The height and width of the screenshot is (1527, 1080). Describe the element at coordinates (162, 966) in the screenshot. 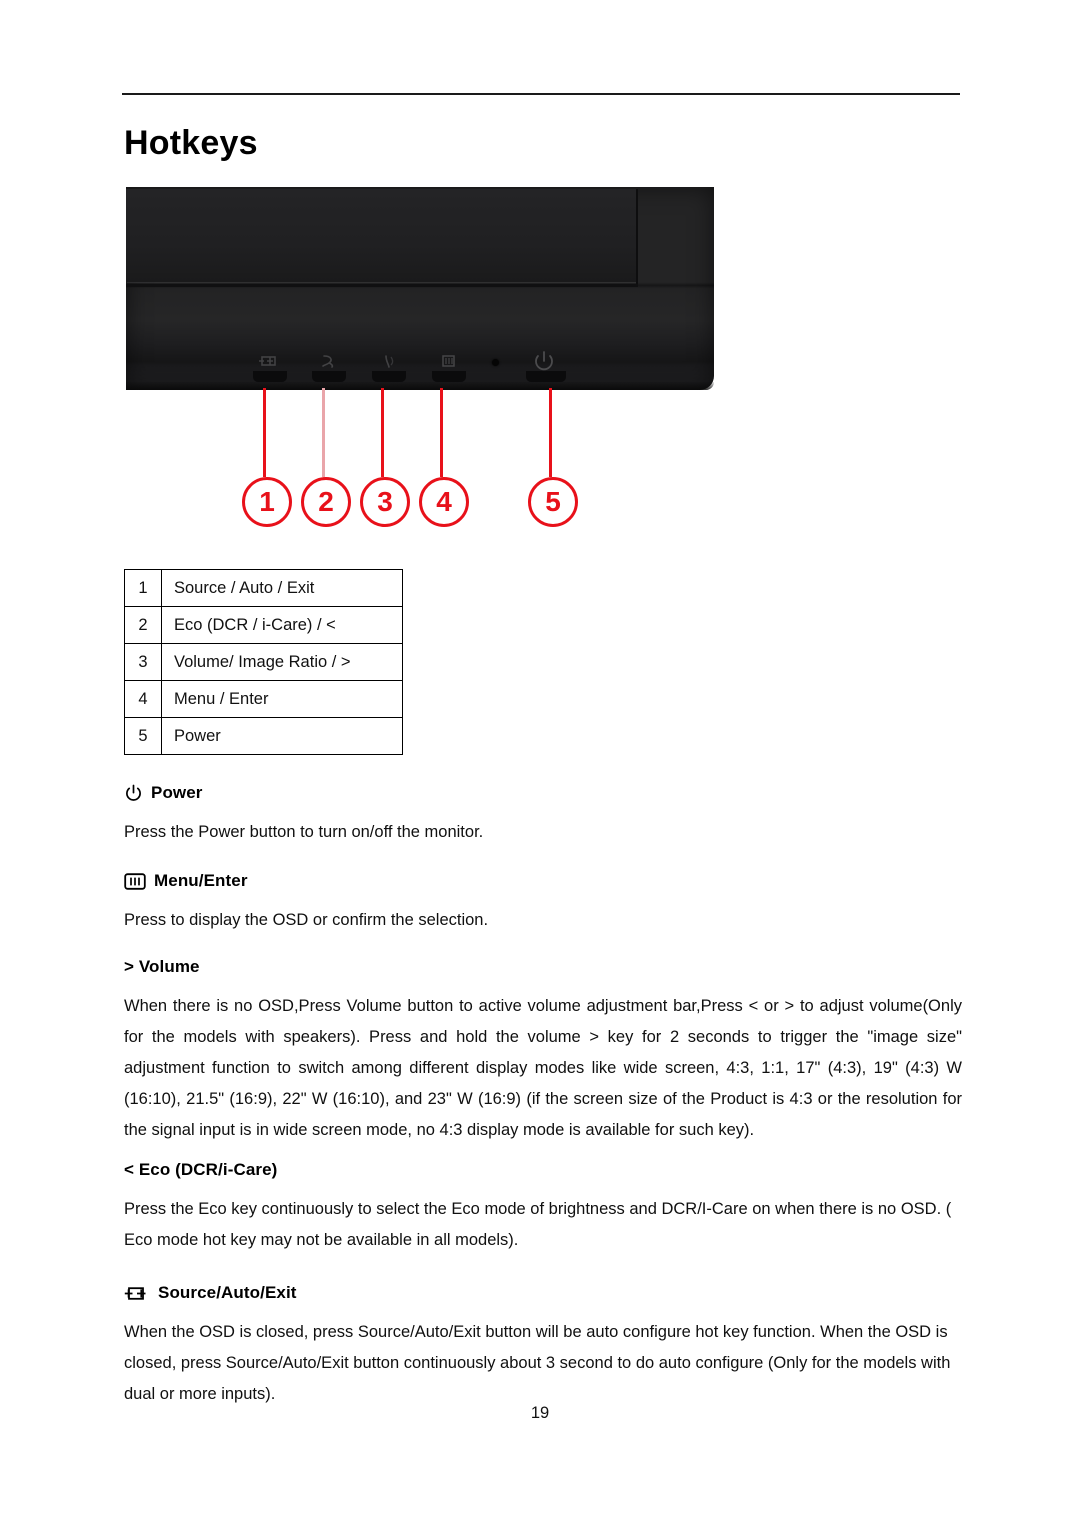

I see `section-heading-label: > Volume` at that location.